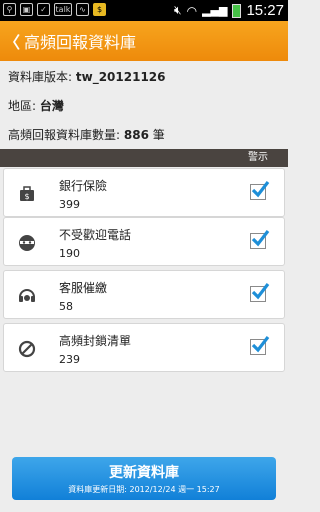  Describe the element at coordinates (82, 9) in the screenshot. I see `pulse-icon: ∿` at that location.